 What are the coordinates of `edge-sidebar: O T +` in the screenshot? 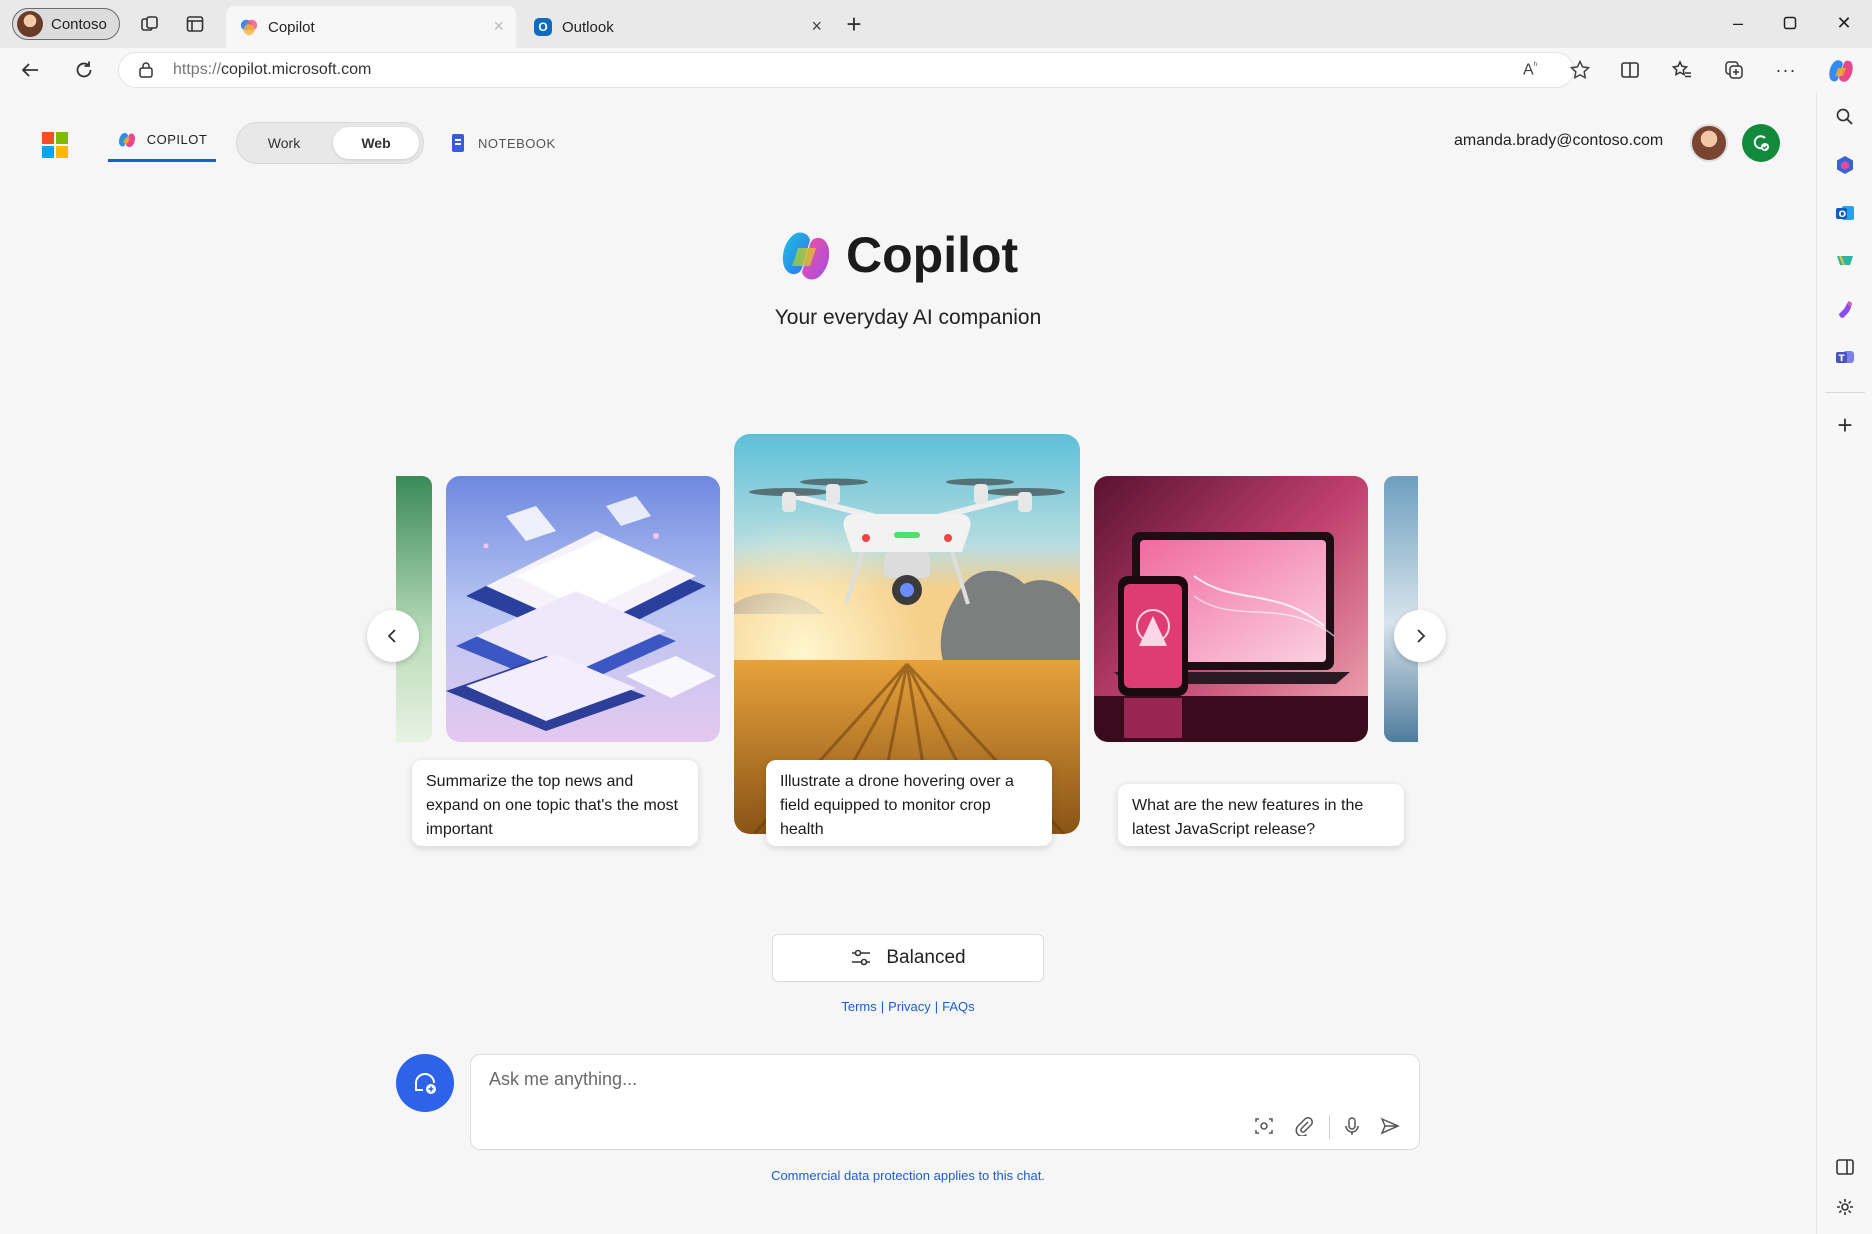 It's located at (1844, 663).